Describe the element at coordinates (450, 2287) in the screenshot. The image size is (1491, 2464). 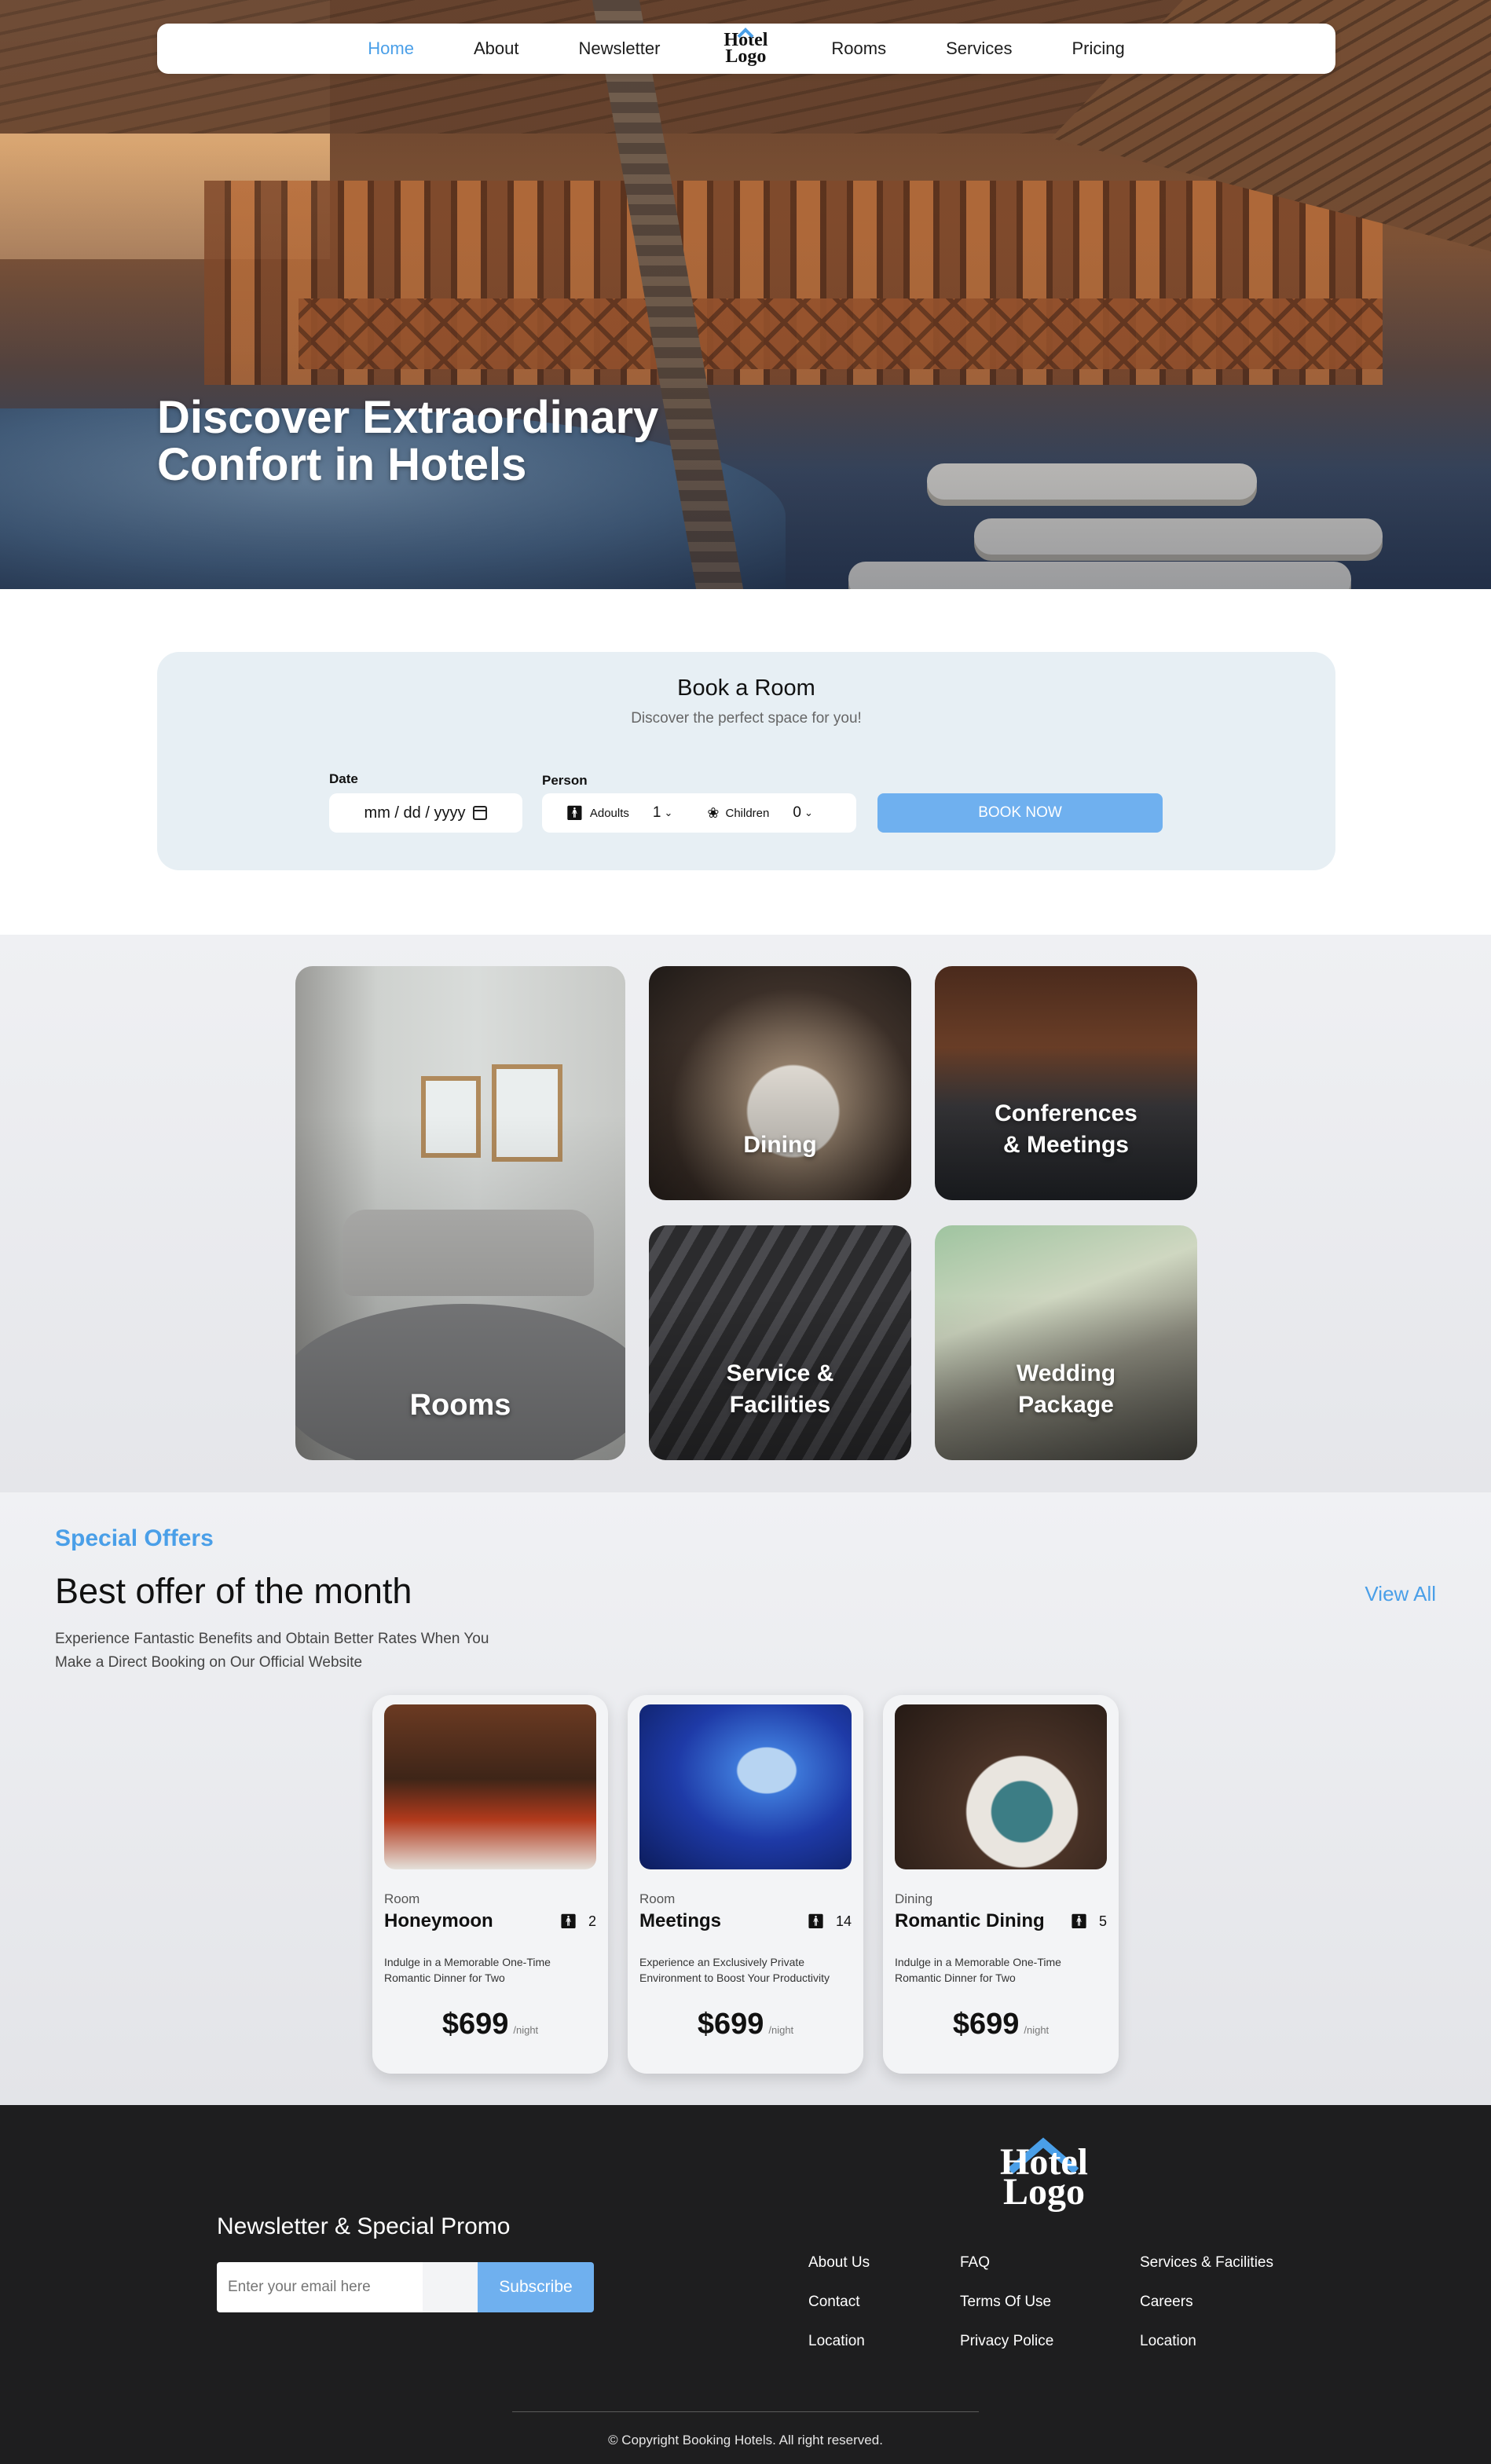
I see `input-spacer` at that location.